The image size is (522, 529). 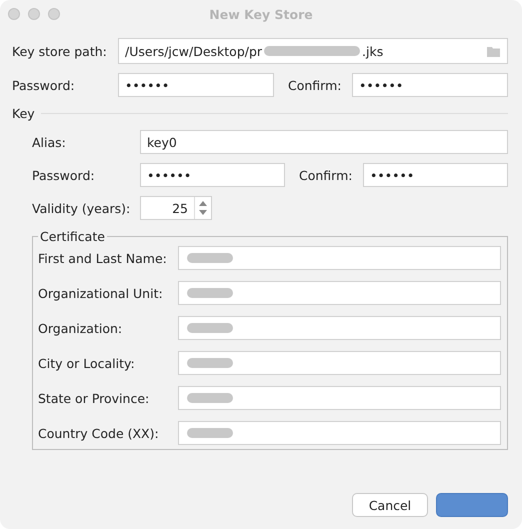 What do you see at coordinates (103, 258) in the screenshot?
I see `field-label: First and Last Name:` at bounding box center [103, 258].